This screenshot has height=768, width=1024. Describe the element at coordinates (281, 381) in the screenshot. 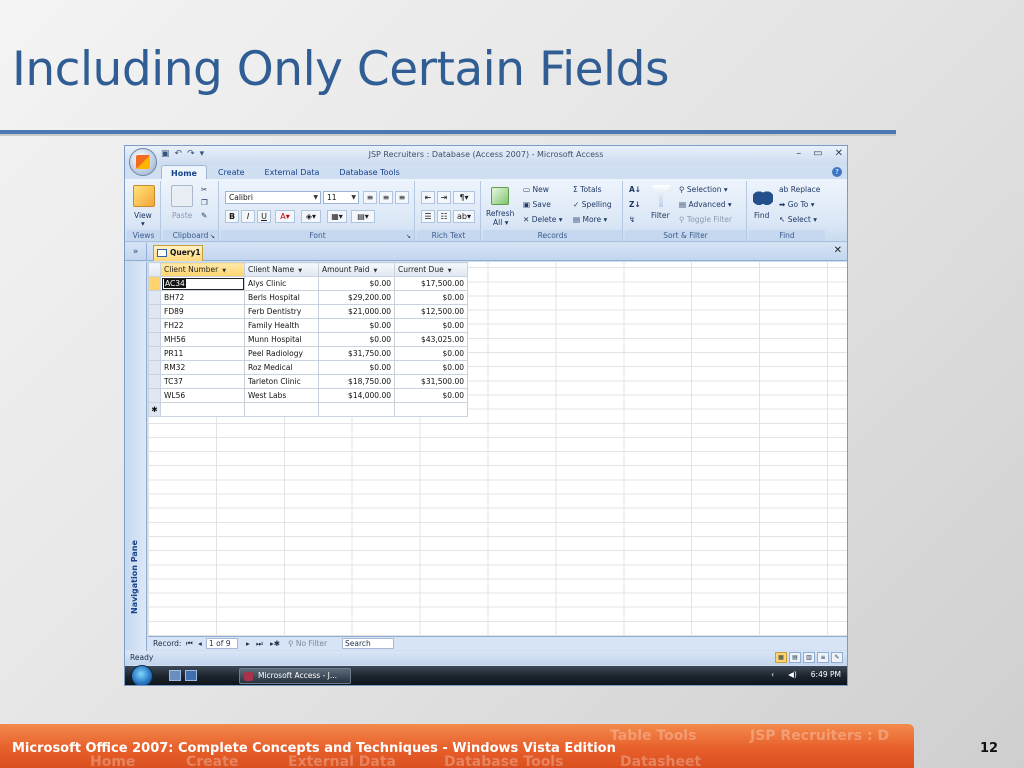

I see `cell-client-name: Tarleton Clinic` at that location.